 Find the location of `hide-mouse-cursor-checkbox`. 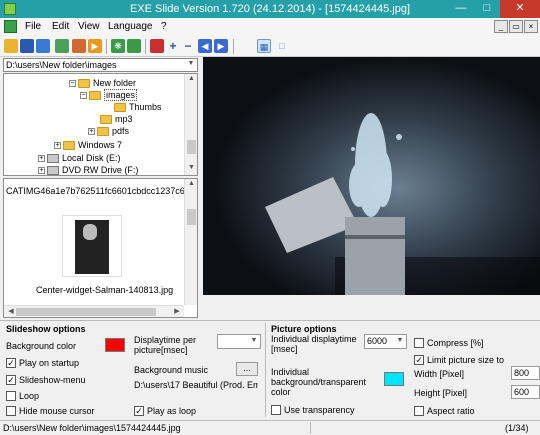

hide-mouse-cursor-checkbox is located at coordinates (11, 411).